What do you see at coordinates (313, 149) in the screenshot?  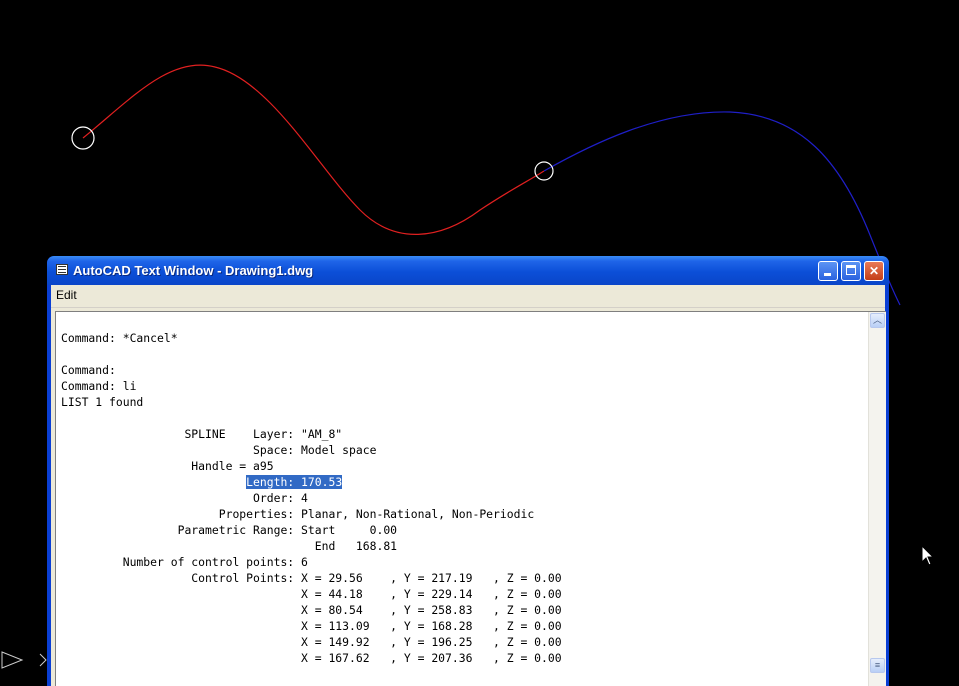 I see `spline-red` at bounding box center [313, 149].